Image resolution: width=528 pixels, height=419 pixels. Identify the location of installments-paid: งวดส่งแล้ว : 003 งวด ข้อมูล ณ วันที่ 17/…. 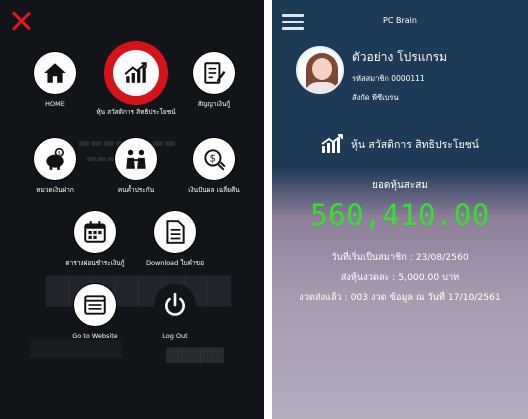
(400, 297).